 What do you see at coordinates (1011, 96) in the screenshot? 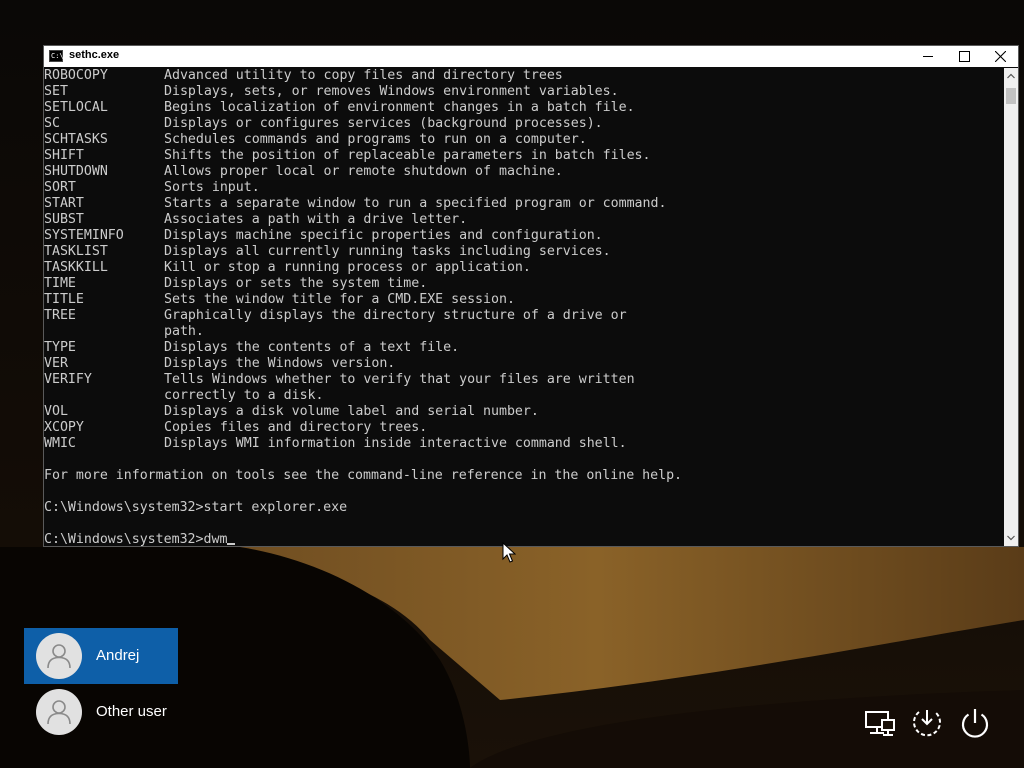
I see `scroll-thumb` at bounding box center [1011, 96].